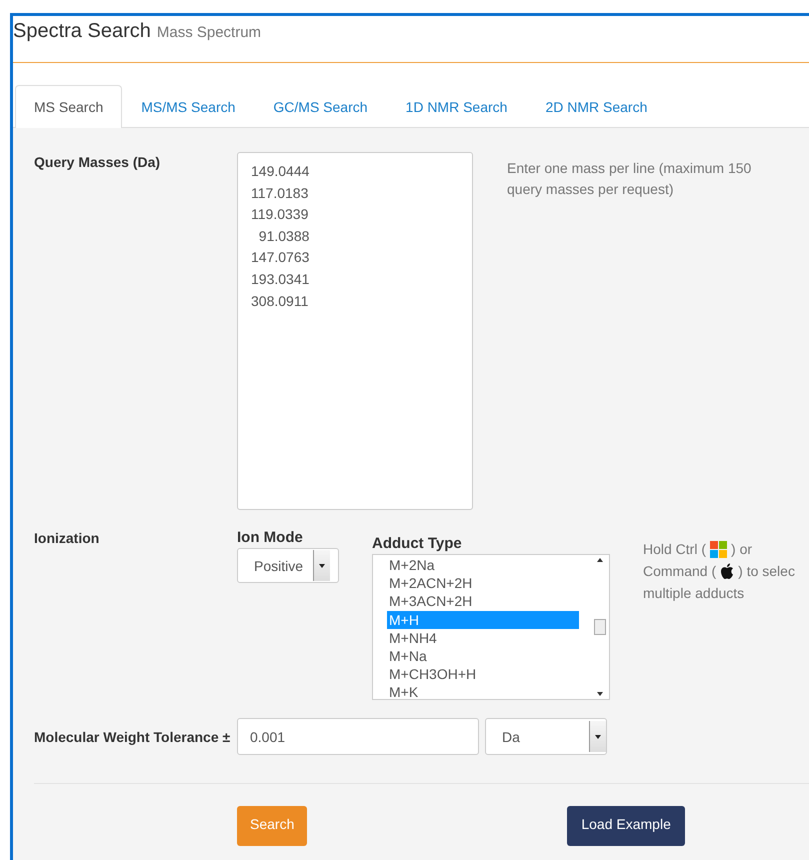 This screenshot has width=809, height=860. What do you see at coordinates (483, 583) in the screenshot?
I see `list-option: M+2ACN+2H` at bounding box center [483, 583].